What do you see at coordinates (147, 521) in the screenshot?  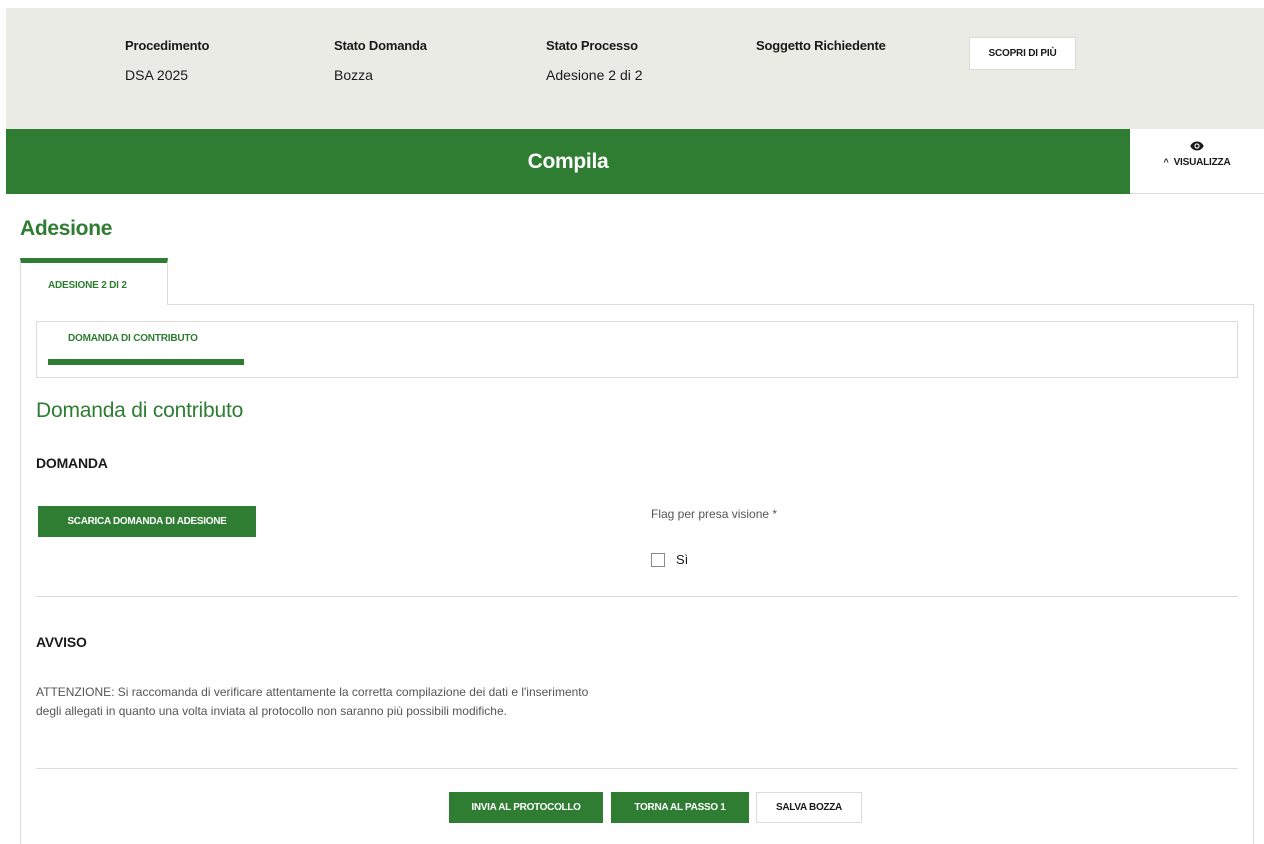 I see `scarica-domanda-button: SCARICA DOMANDA DI ADESIONE` at bounding box center [147, 521].